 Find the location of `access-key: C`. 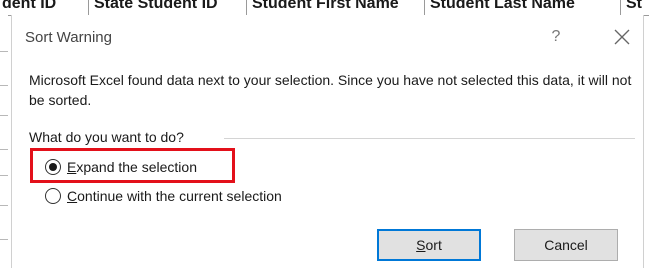

access-key: C is located at coordinates (72, 196).